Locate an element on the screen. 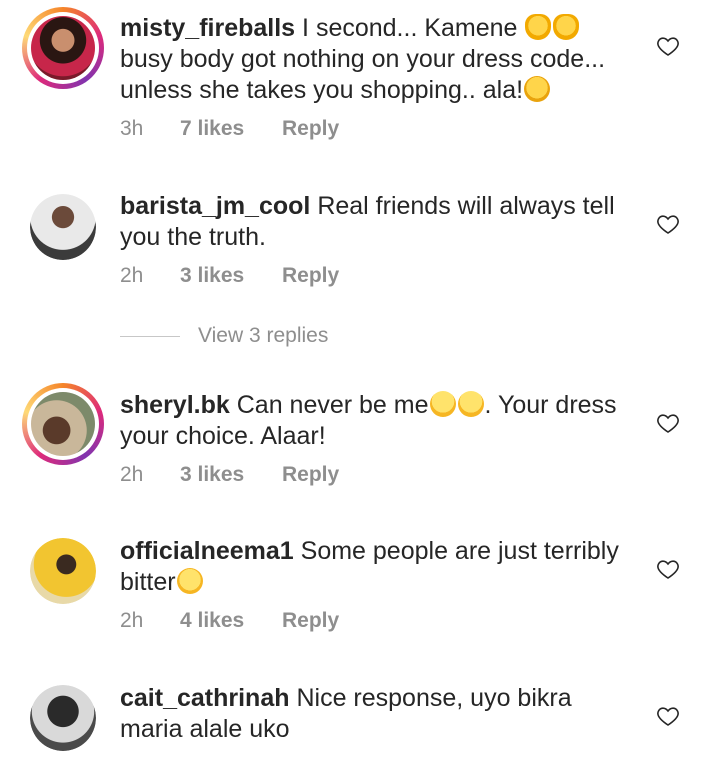 The image size is (720, 762). comment-username: officialneema1 is located at coordinates (207, 551).